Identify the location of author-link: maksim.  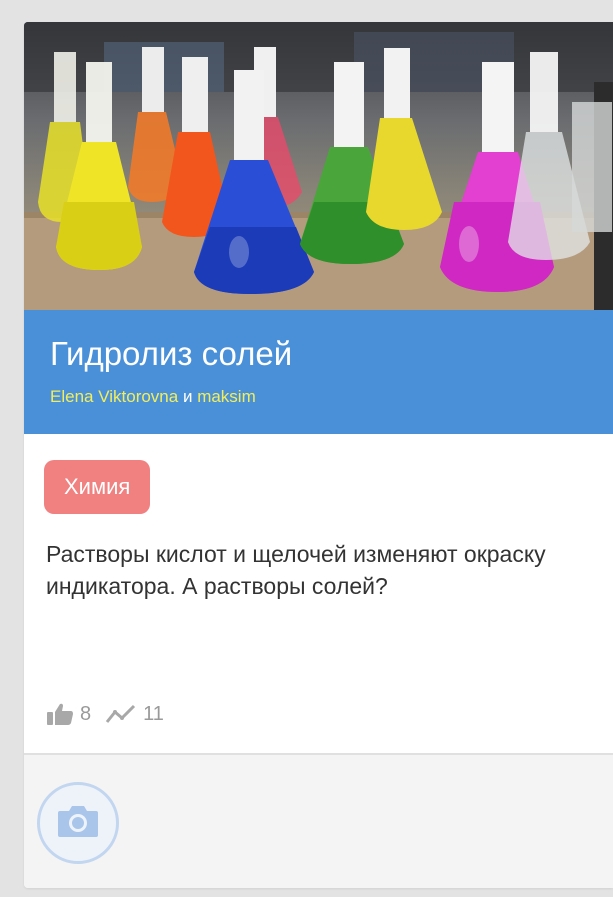
(226, 396).